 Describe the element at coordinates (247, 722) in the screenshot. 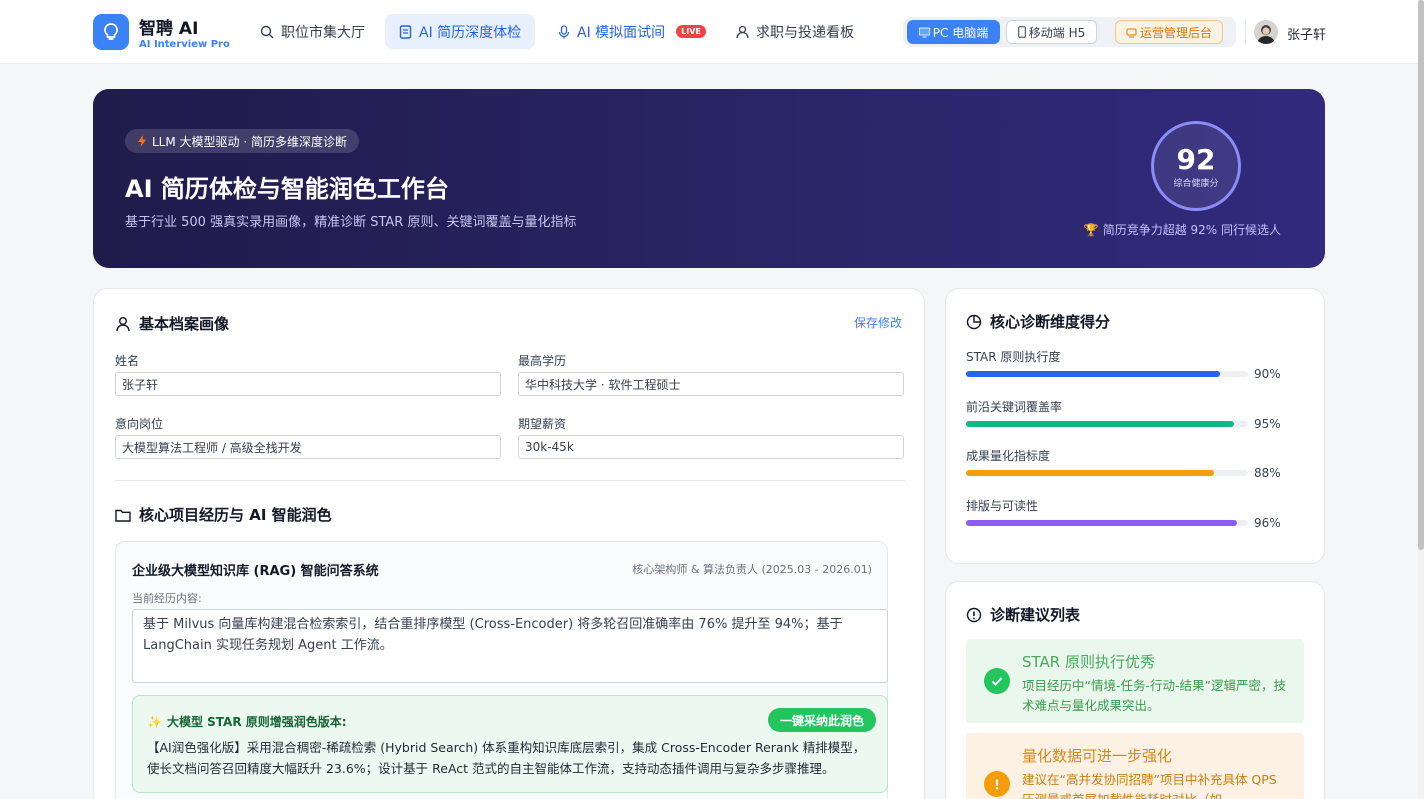

I see `polish-title: ✨ 大模型 STAR 原则增强润色版本:` at that location.